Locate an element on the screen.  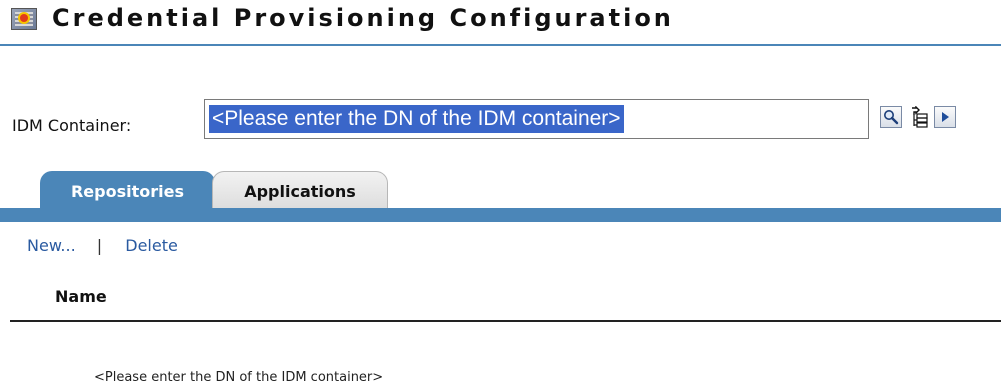
tree-browse-icon is located at coordinates (920, 117).